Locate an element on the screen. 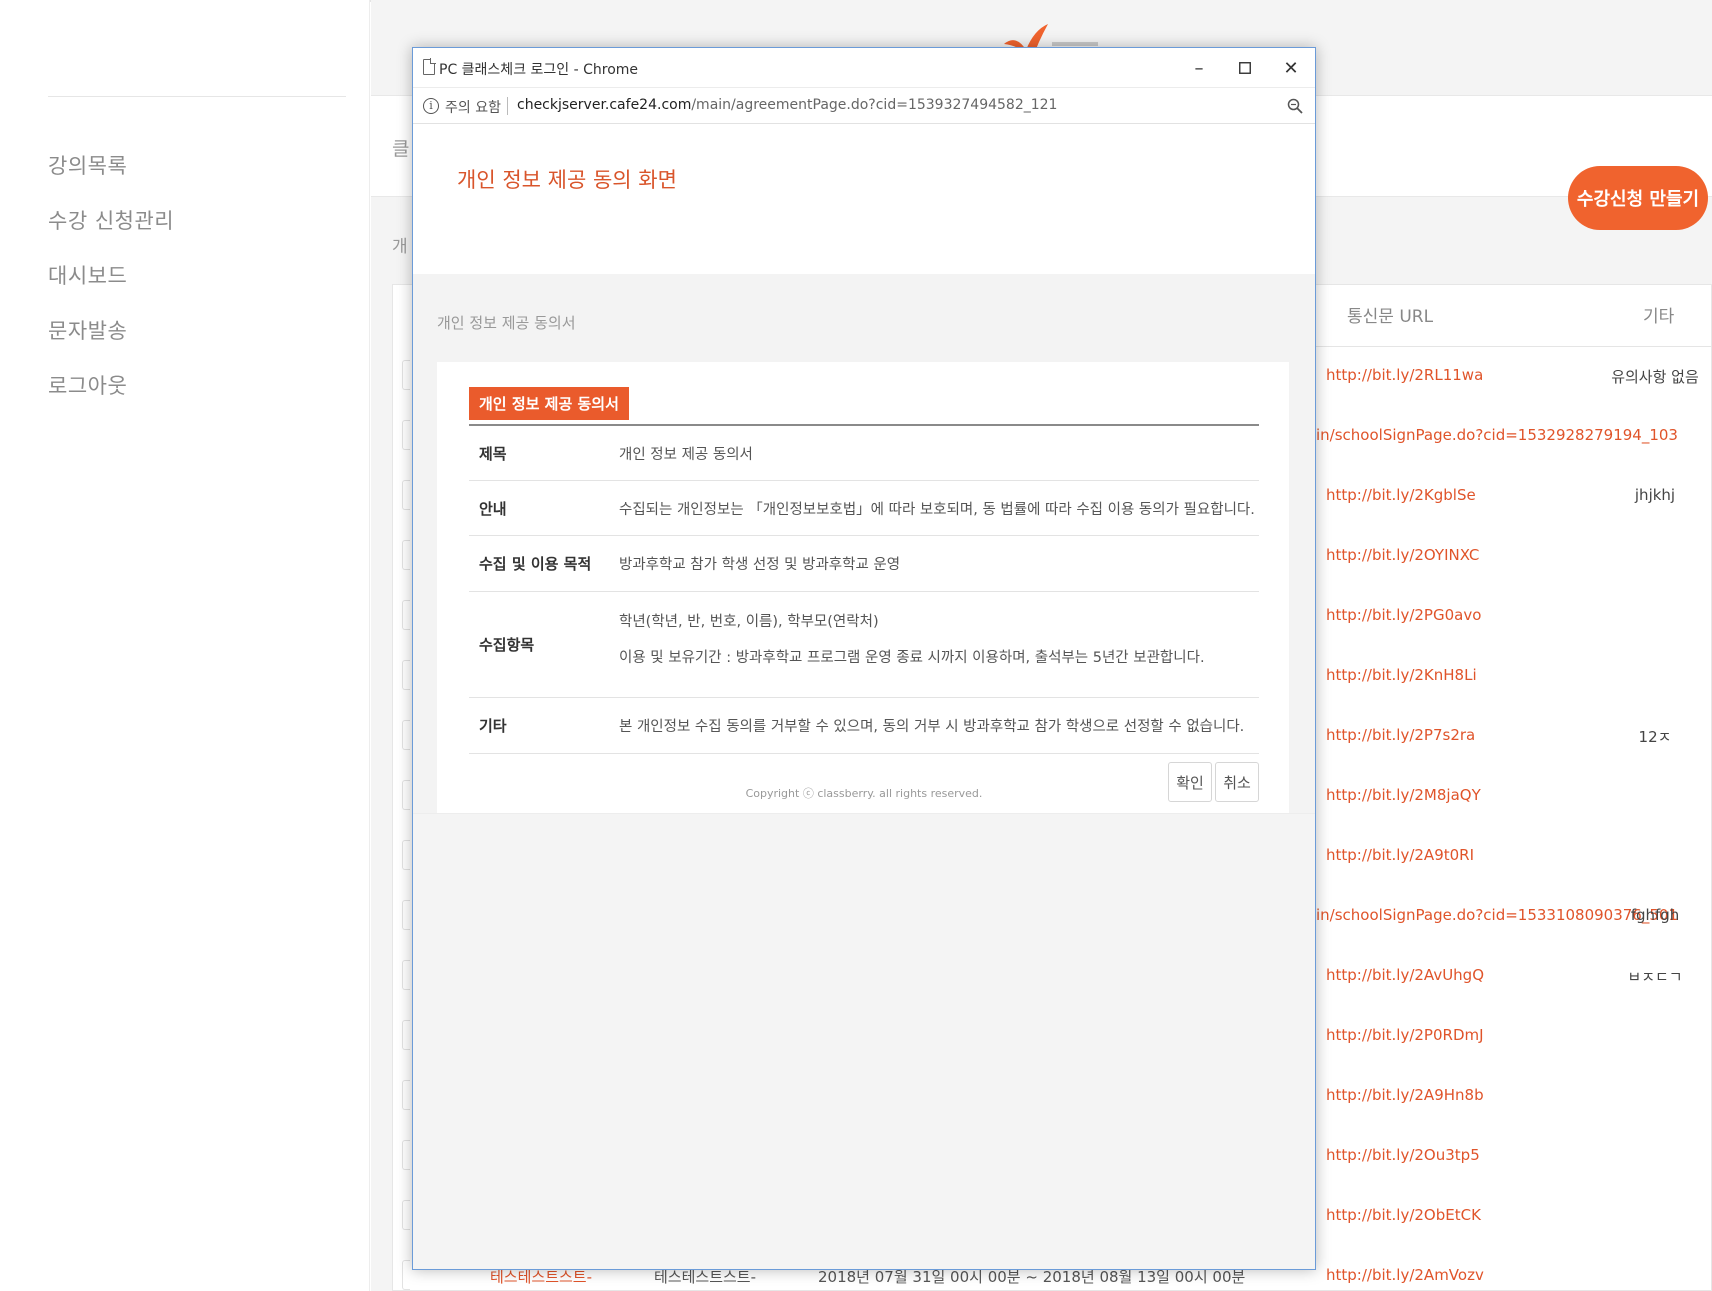 The height and width of the screenshot is (1291, 1712). maximize-icon is located at coordinates (1245, 68).